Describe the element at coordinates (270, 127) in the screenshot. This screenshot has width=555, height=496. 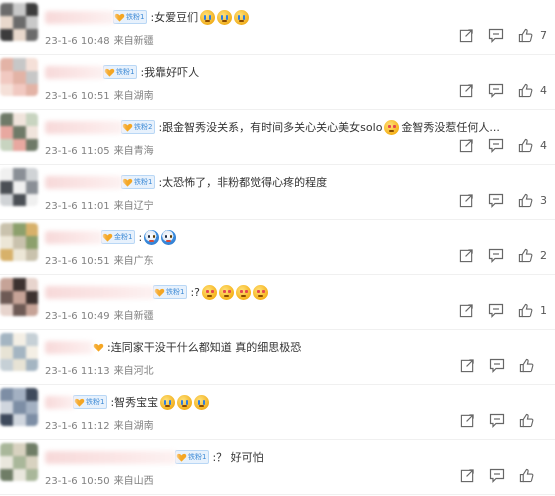
I see `comment-text: :跟金智秀没关系，有时间多关心关心美女solo` at that location.